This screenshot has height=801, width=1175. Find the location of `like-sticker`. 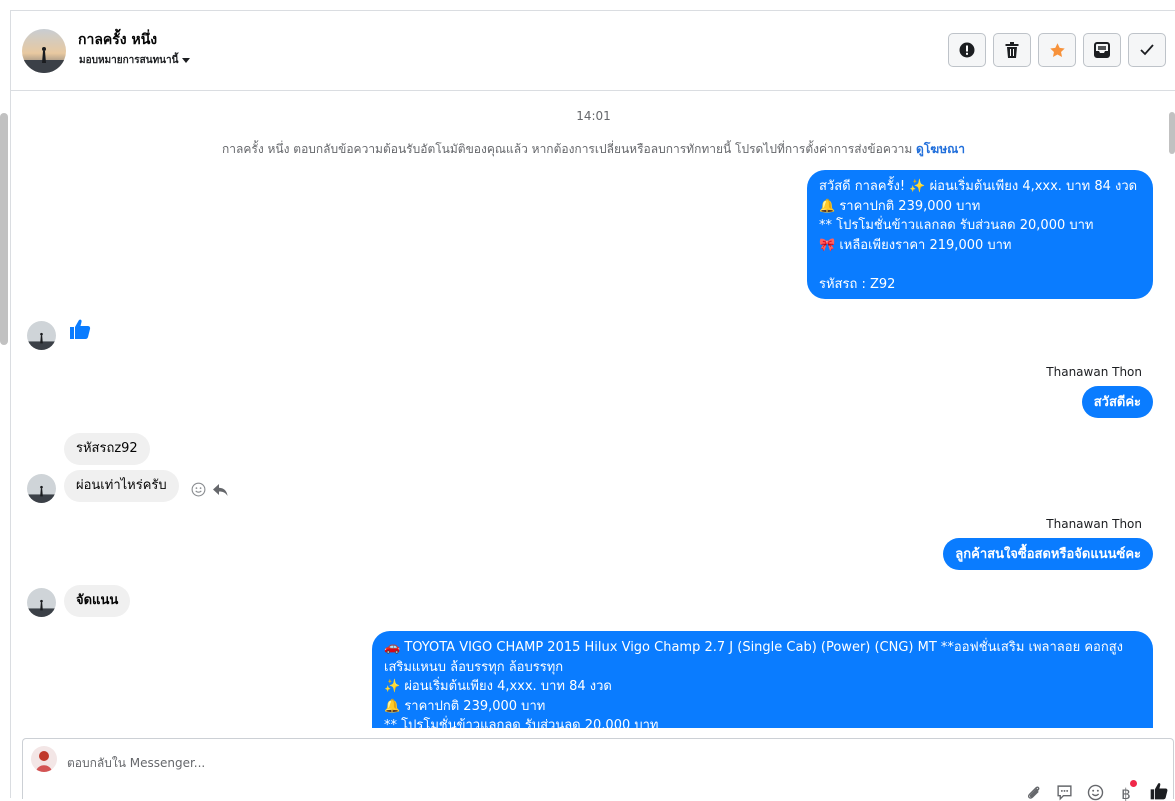

like-sticker is located at coordinates (80, 331).